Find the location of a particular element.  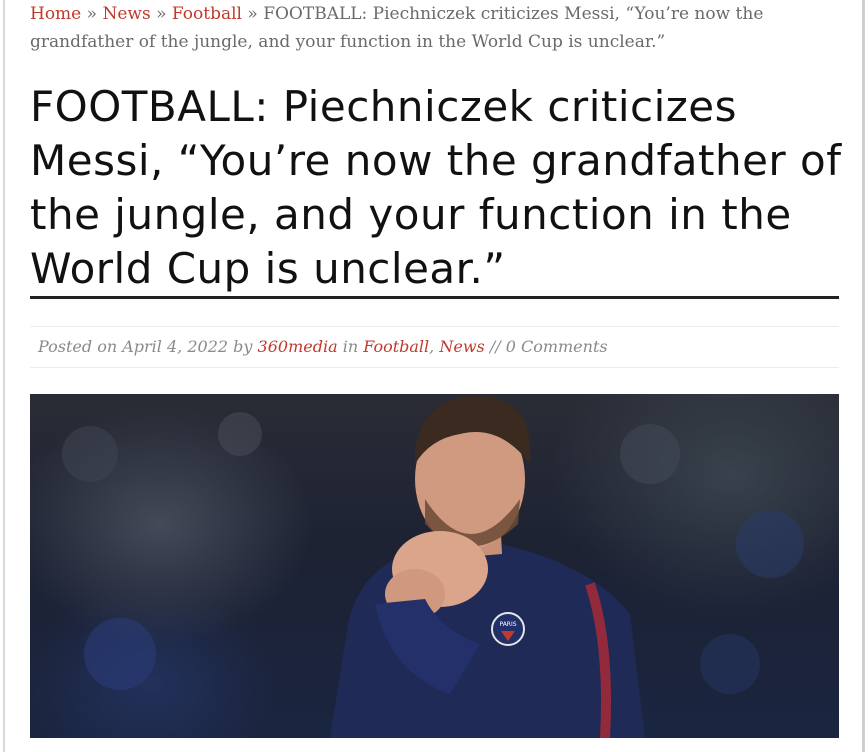

left-border is located at coordinates (4, 376).